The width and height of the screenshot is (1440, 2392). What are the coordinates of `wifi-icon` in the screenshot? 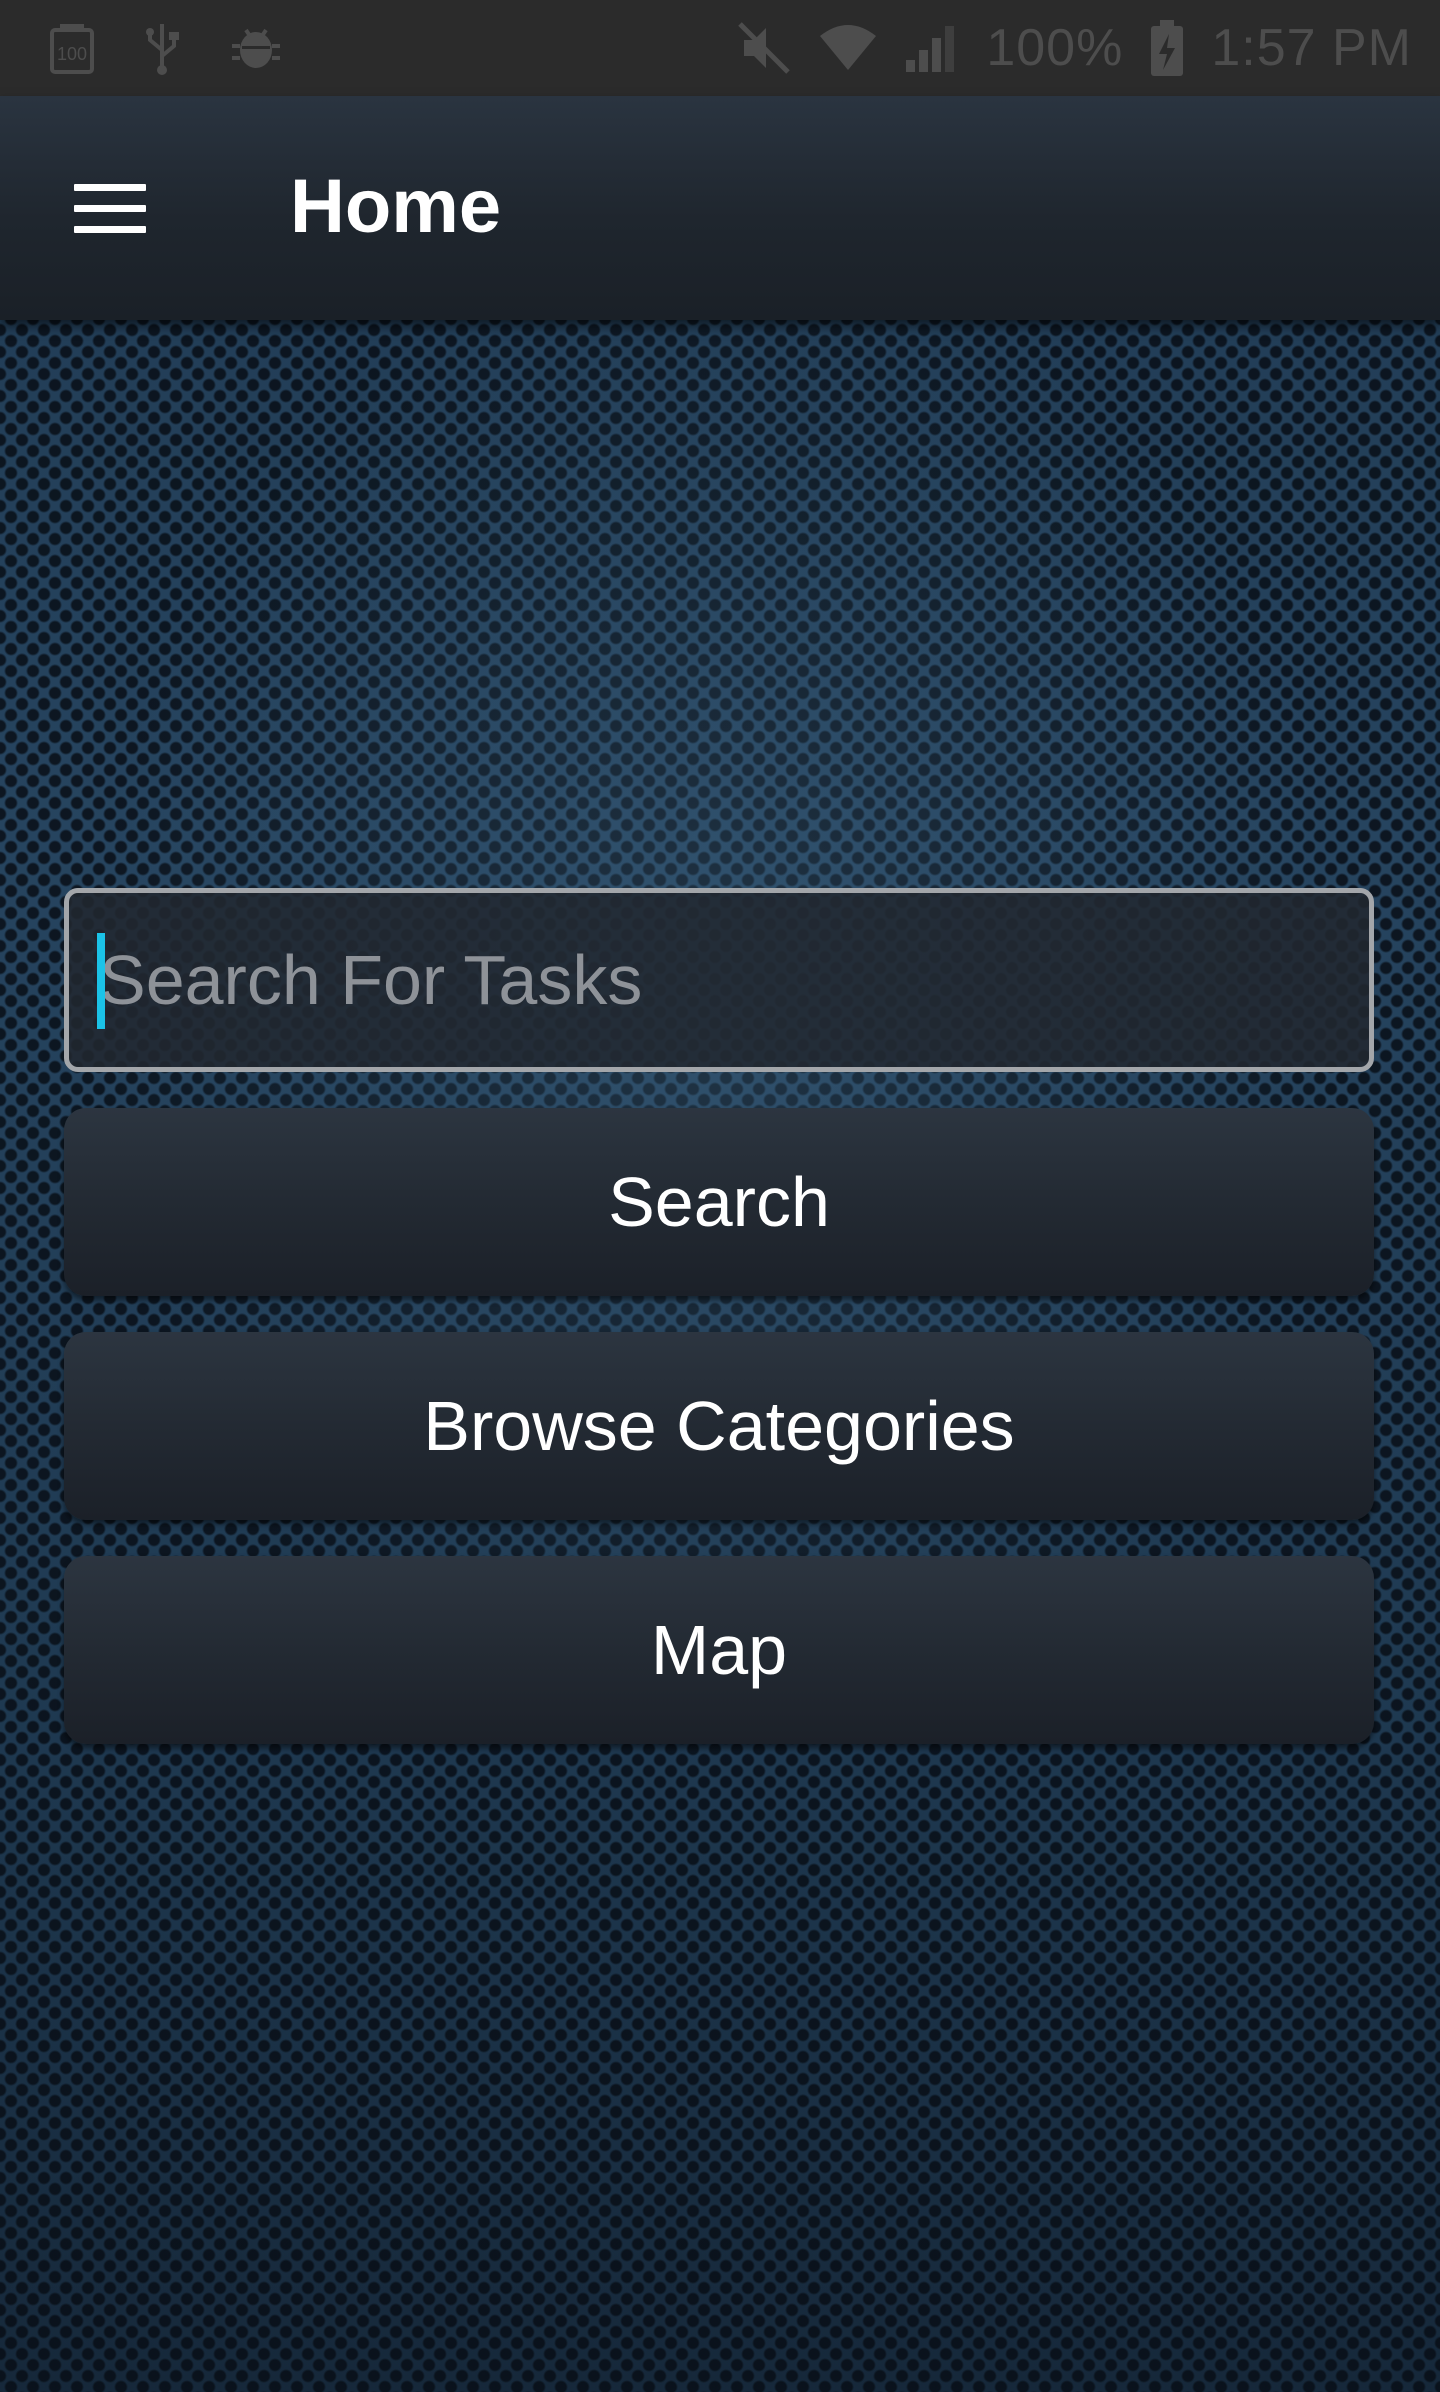 It's located at (848, 48).